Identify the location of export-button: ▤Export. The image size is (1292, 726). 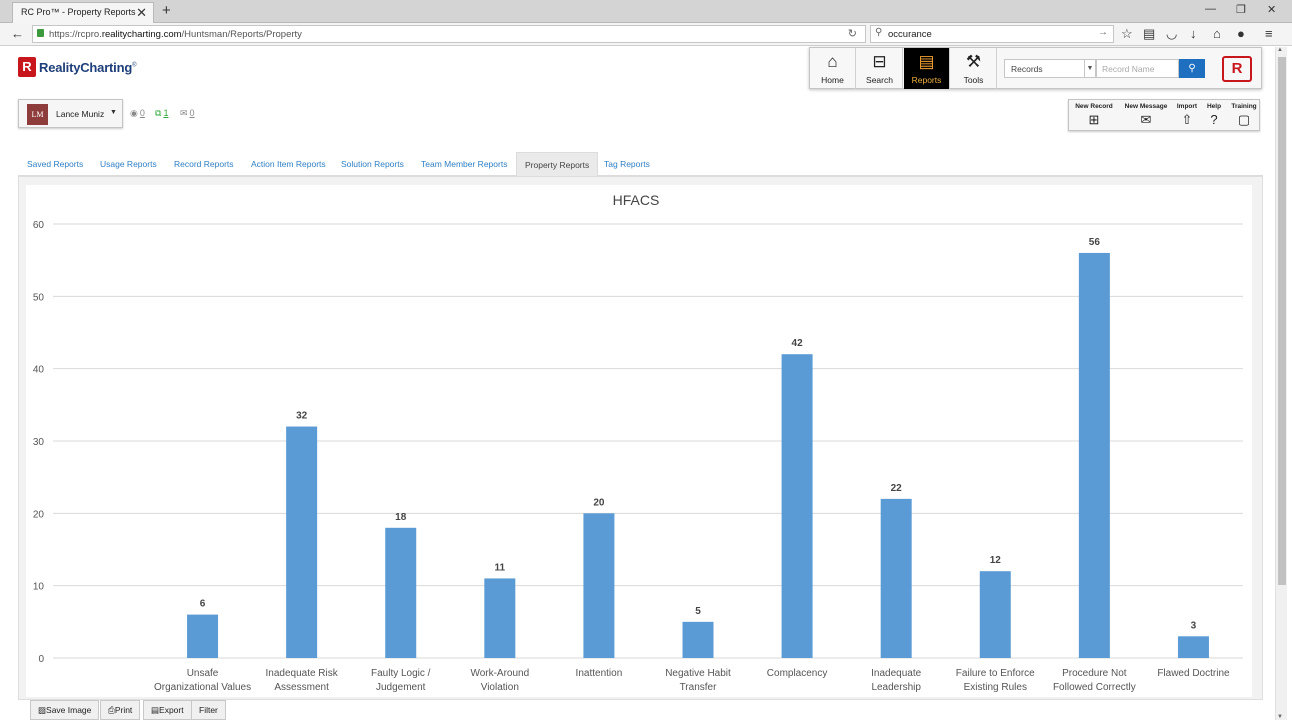
(167, 710).